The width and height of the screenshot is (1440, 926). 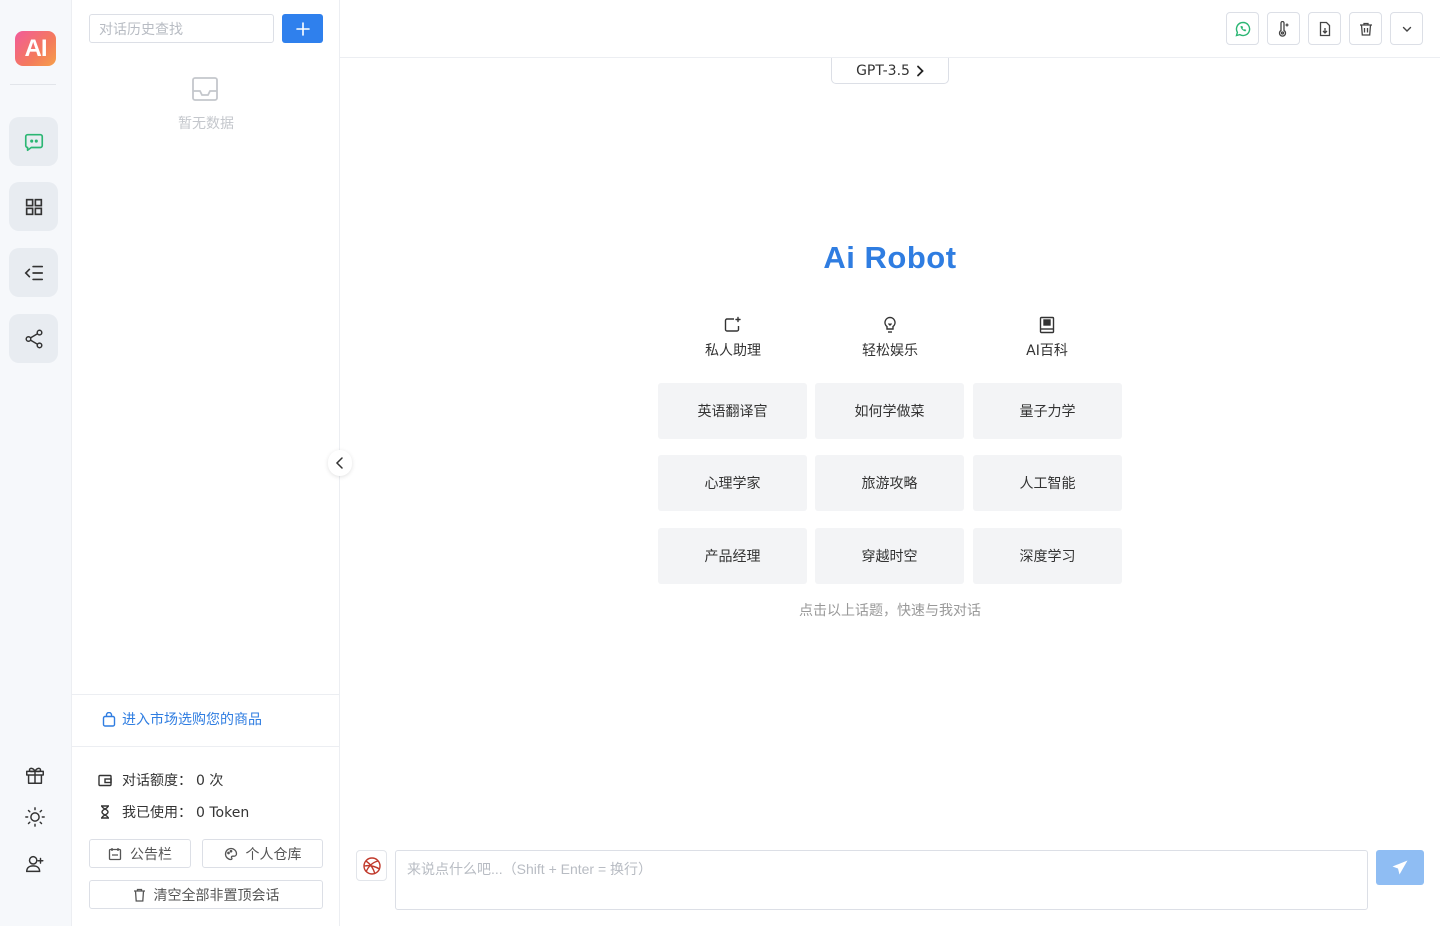 I want to click on history-search-input, so click(x=181, y=28).